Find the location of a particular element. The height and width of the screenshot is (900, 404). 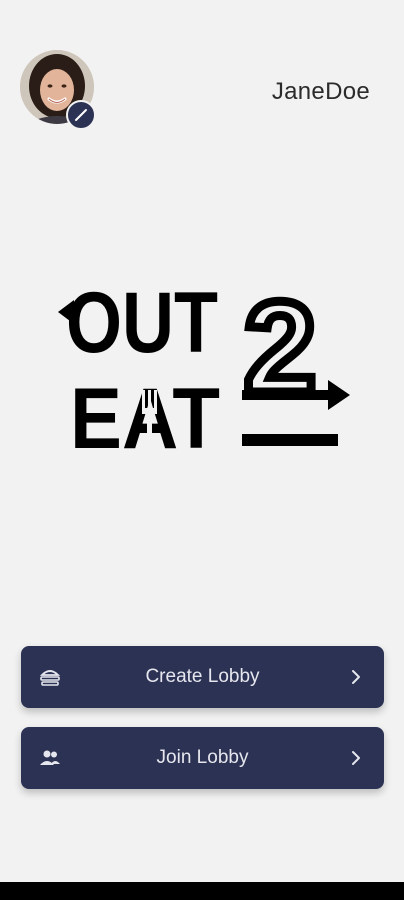

join-lobby-label: Join Lobby is located at coordinates (202, 757).